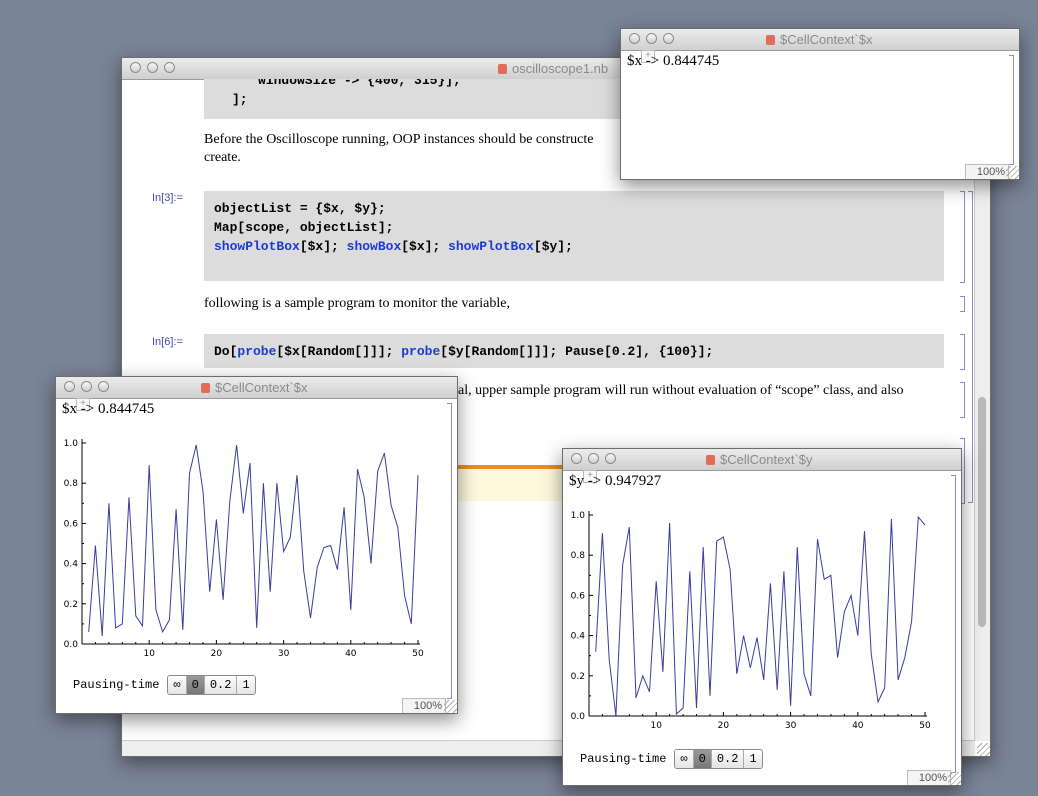 The image size is (1038, 796). I want to click on top-x-titlebar: $CellContext`$x, so click(820, 40).